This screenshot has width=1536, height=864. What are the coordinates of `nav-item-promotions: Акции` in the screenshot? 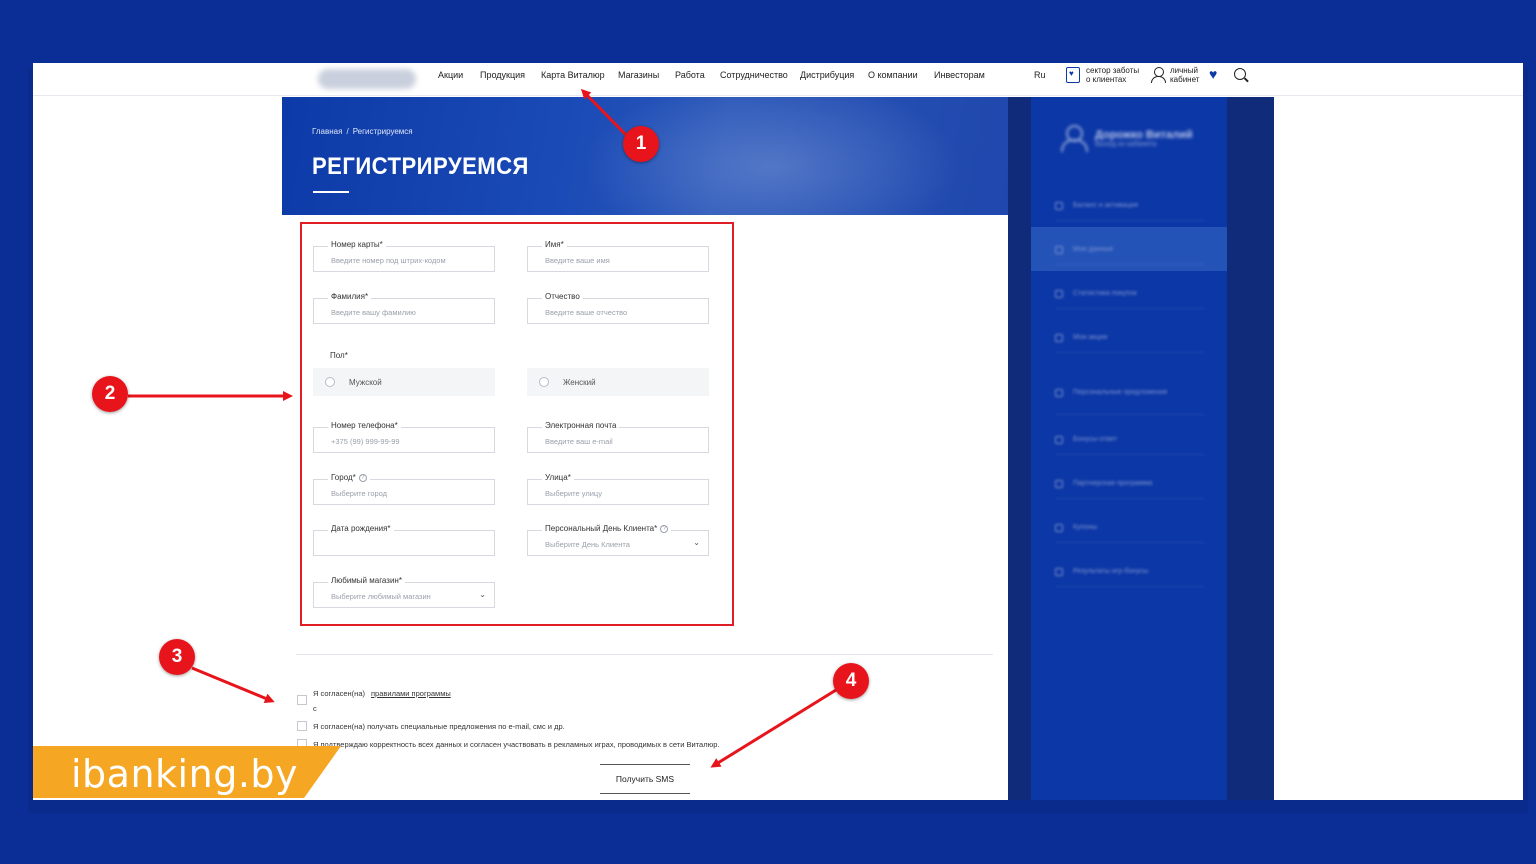 It's located at (450, 75).